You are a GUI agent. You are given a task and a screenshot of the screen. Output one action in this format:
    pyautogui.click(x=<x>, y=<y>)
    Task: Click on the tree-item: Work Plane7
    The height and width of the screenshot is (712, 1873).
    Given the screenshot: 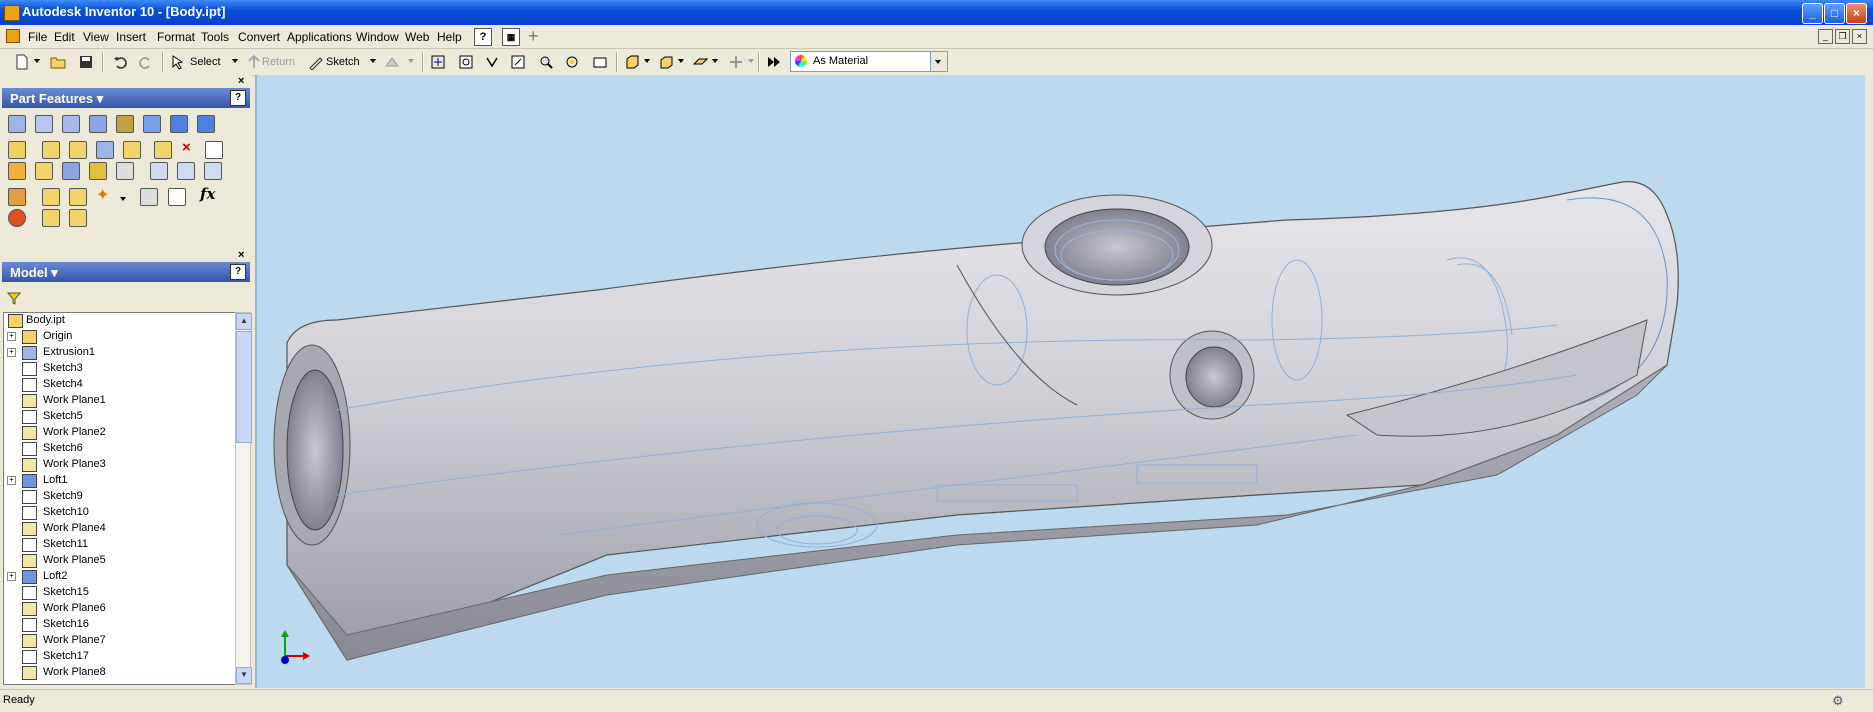 What is the action you would take?
    pyautogui.click(x=119, y=641)
    